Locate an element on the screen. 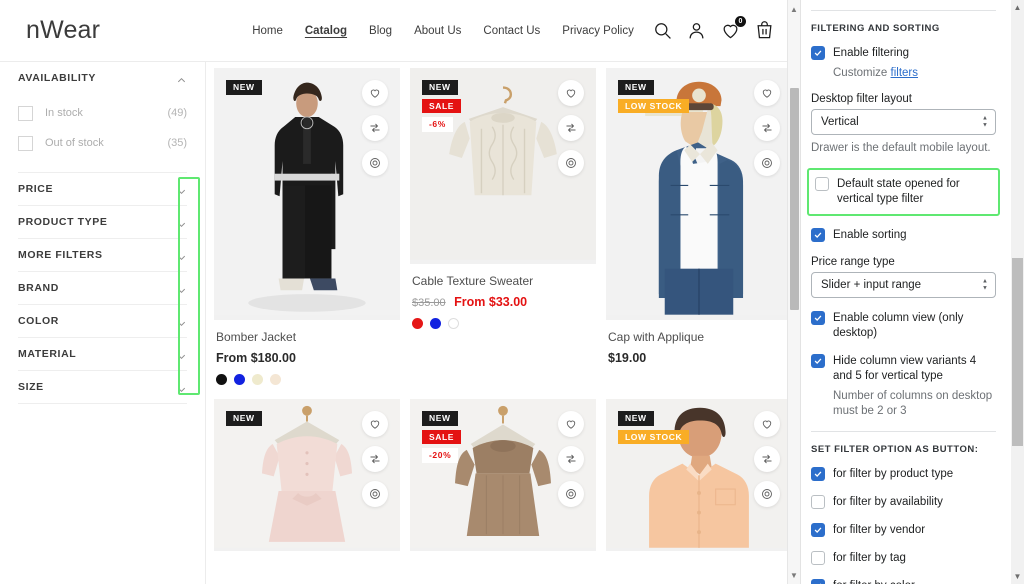  filter-group-header-material: MATERIAL is located at coordinates (102, 354).